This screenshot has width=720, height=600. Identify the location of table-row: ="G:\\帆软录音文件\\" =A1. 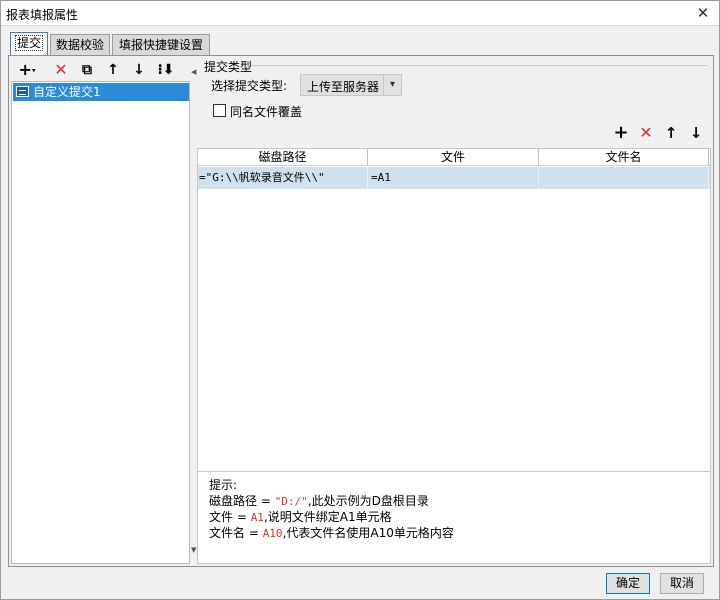
(454, 178).